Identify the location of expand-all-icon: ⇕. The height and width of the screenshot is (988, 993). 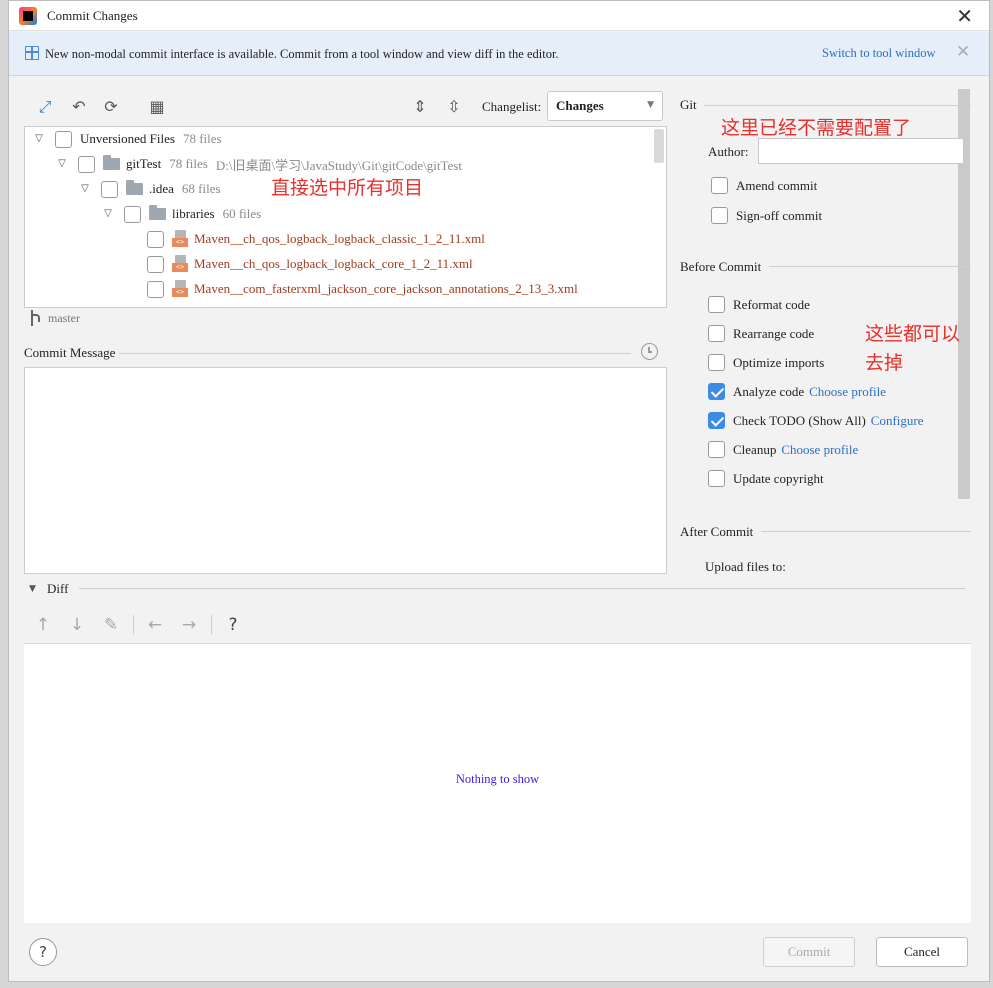
(420, 107).